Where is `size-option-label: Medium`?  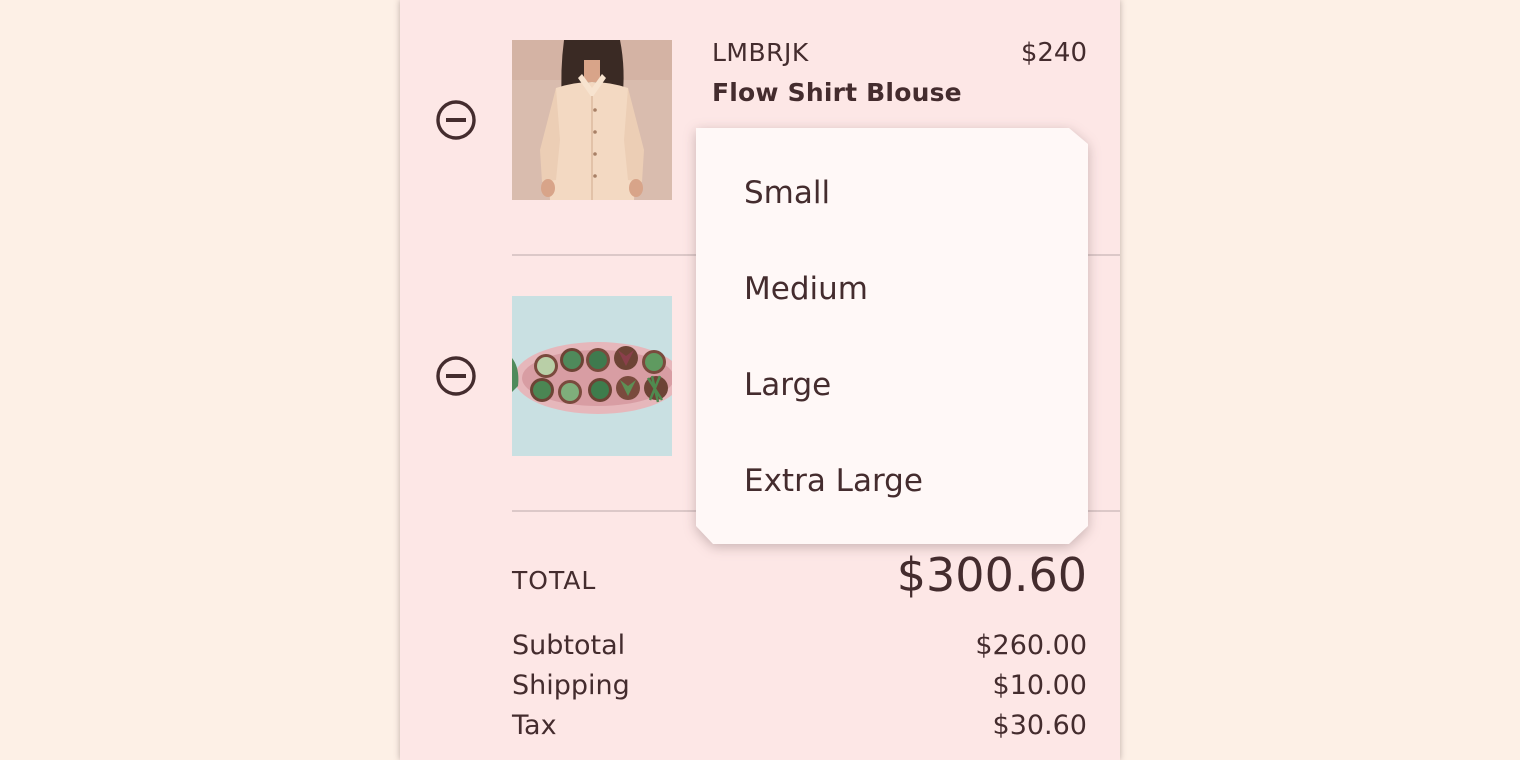
size-option-label: Medium is located at coordinates (806, 289).